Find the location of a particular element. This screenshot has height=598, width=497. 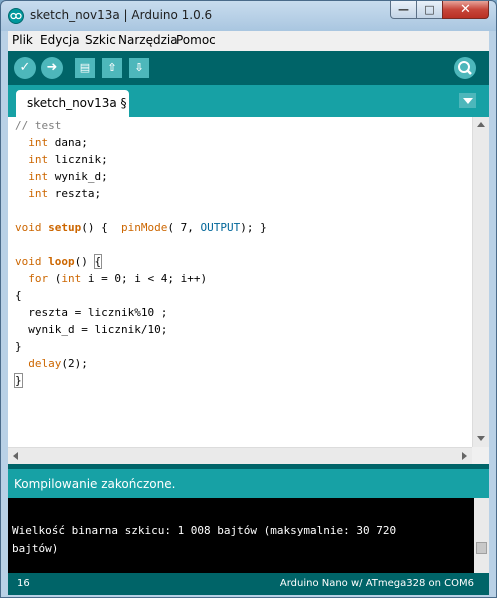

open-icon: ⇧ is located at coordinates (112, 67).